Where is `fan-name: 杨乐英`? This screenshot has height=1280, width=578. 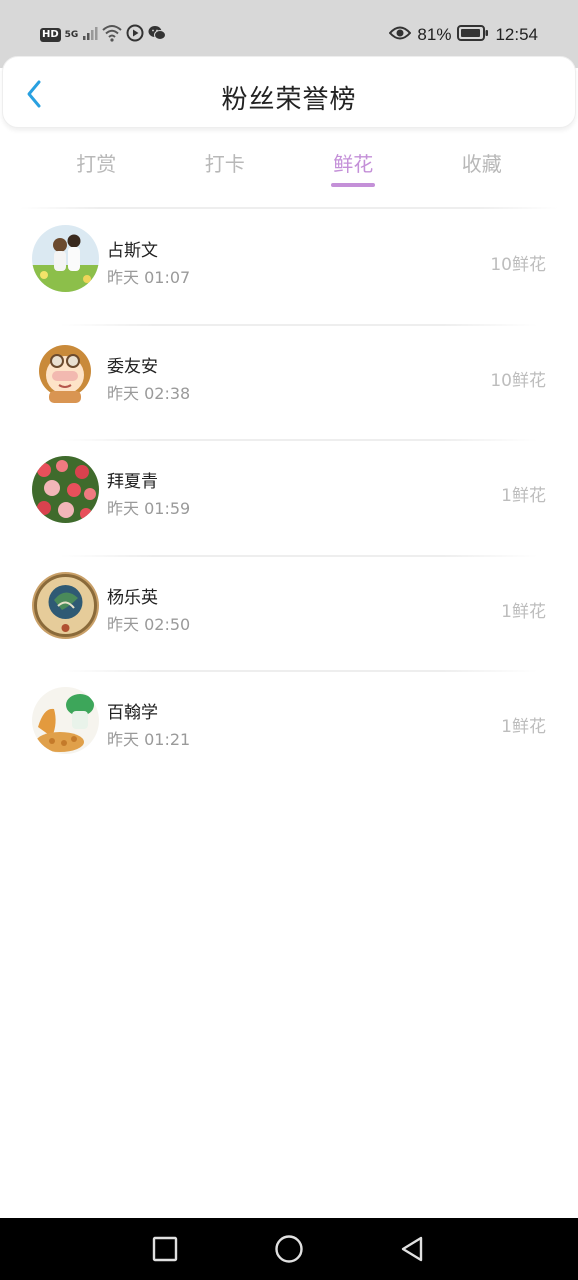
fan-name: 杨乐英 is located at coordinates (132, 597).